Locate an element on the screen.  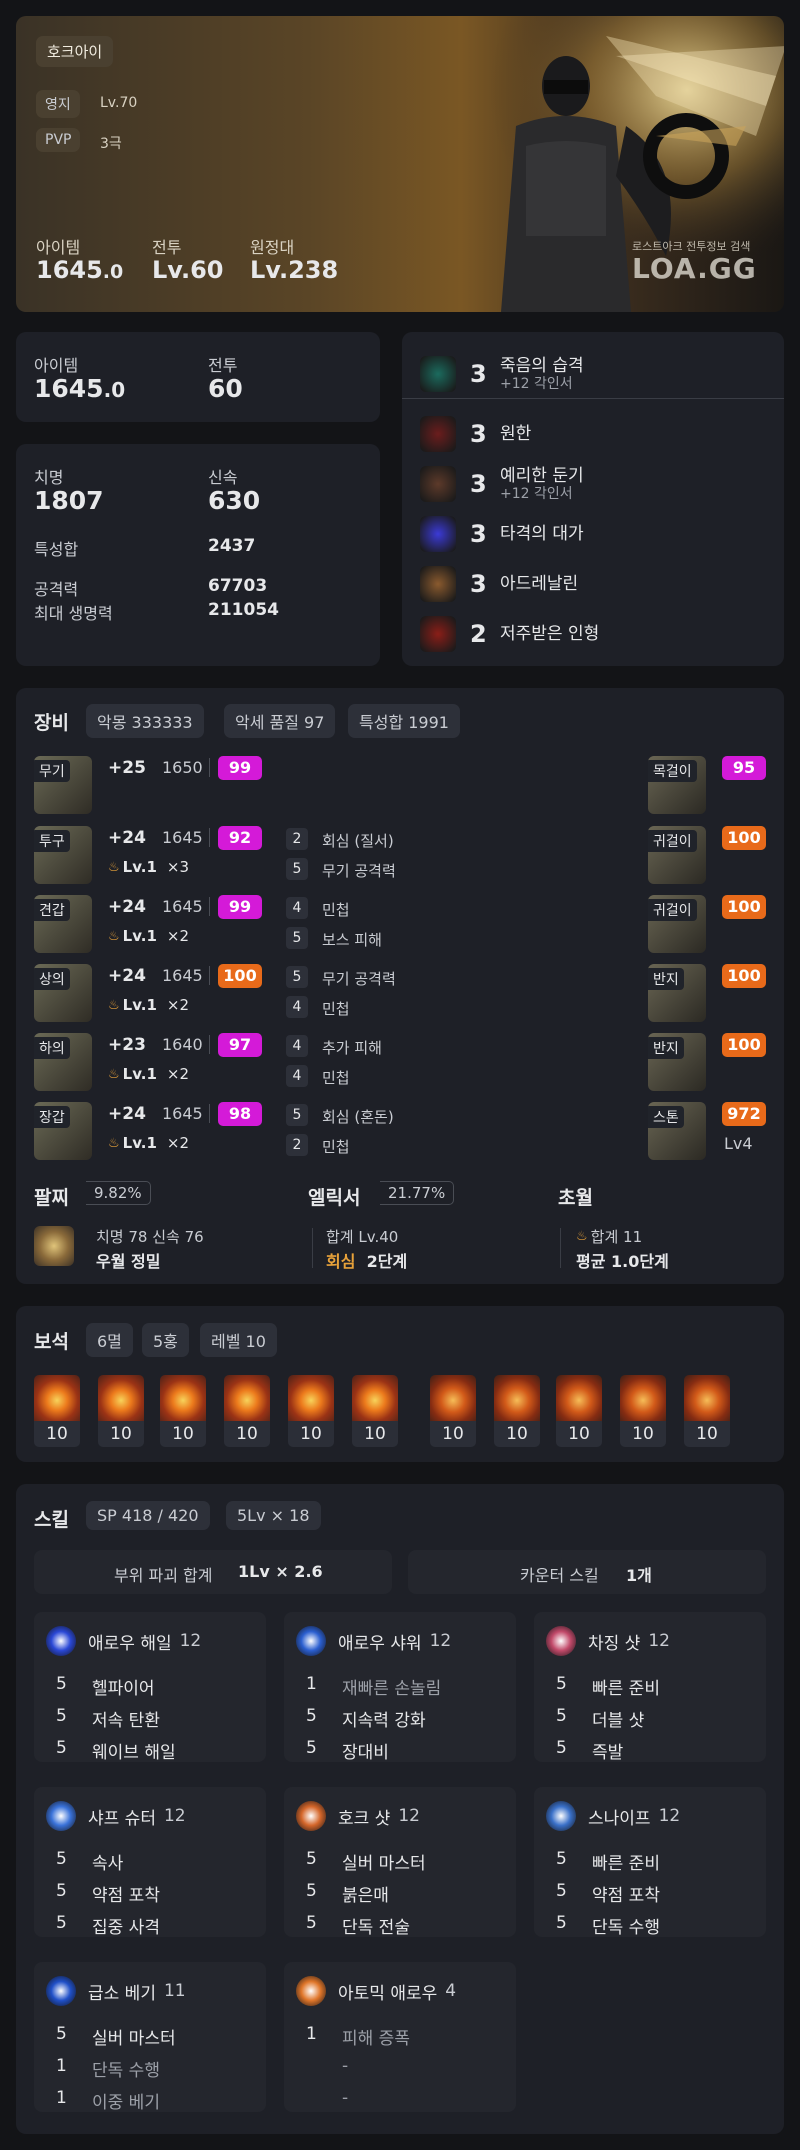
elixir-option-name: 무기 공격력 is located at coordinates (359, 871).